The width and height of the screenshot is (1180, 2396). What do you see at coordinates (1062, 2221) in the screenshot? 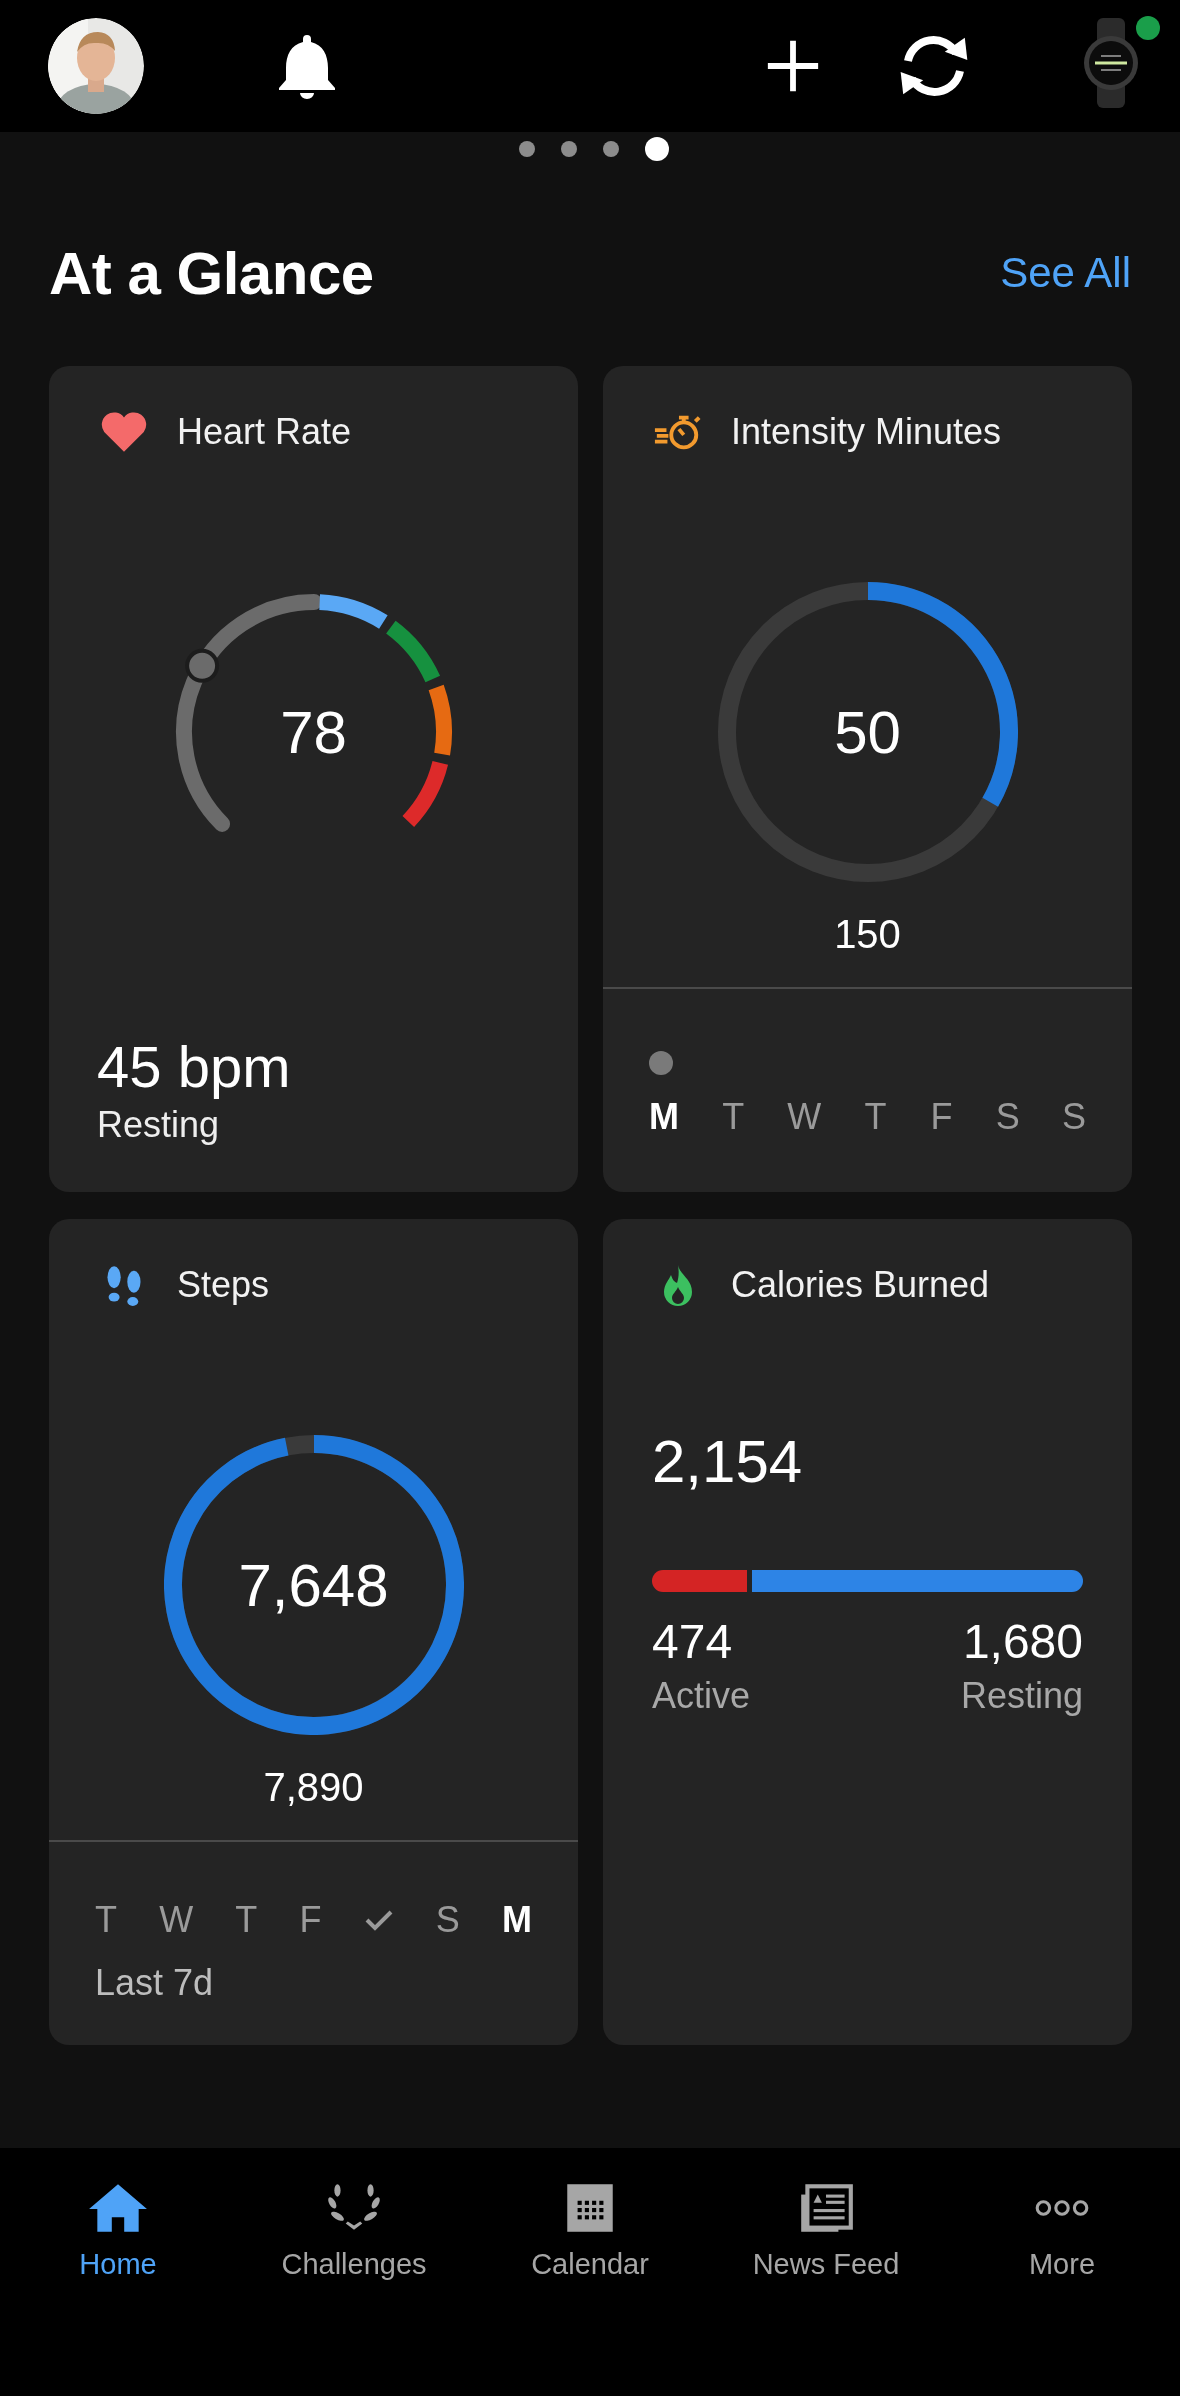
I see `tab-bar-item: More` at bounding box center [1062, 2221].